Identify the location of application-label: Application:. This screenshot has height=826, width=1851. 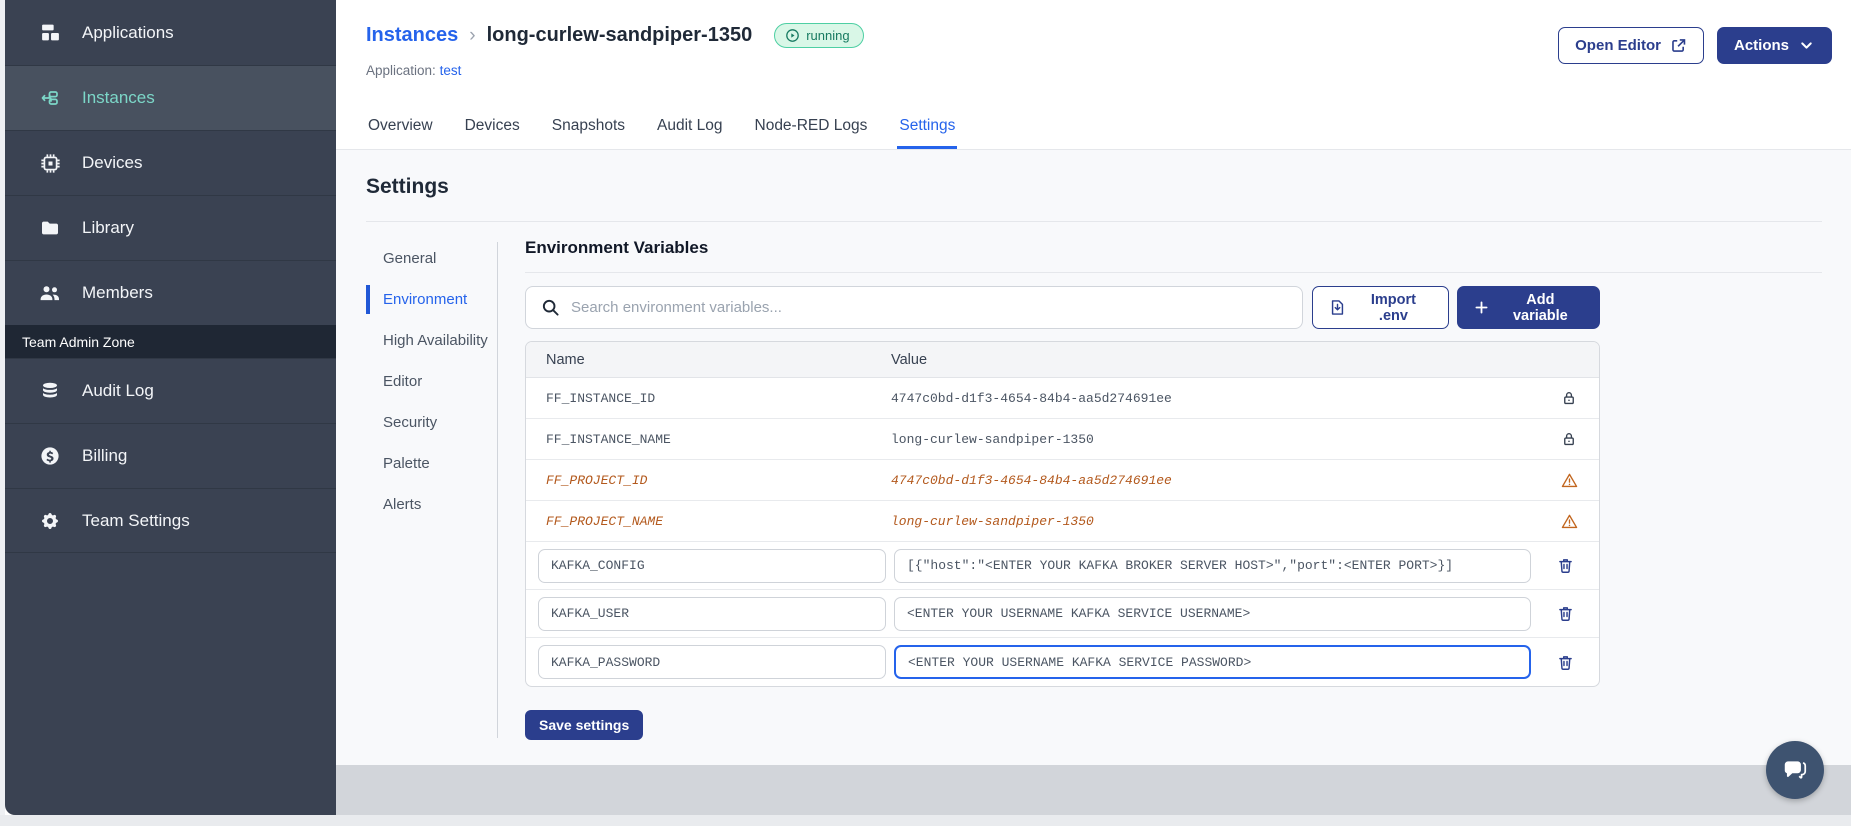
(401, 70).